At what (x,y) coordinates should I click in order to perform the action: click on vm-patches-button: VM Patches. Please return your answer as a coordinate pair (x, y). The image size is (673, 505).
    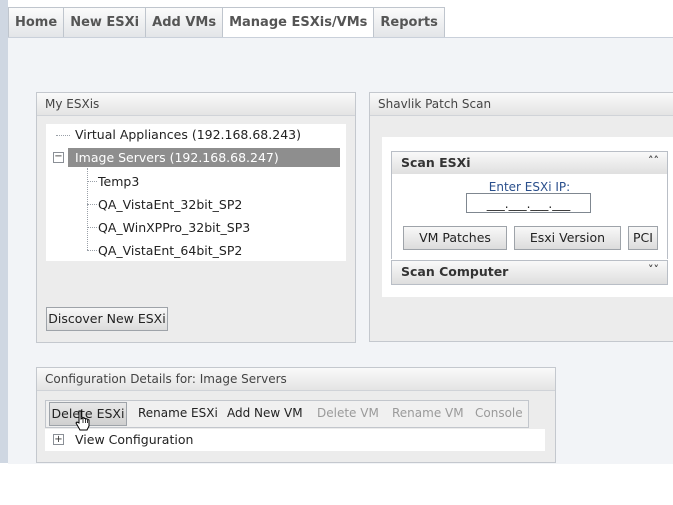
    Looking at the image, I should click on (455, 238).